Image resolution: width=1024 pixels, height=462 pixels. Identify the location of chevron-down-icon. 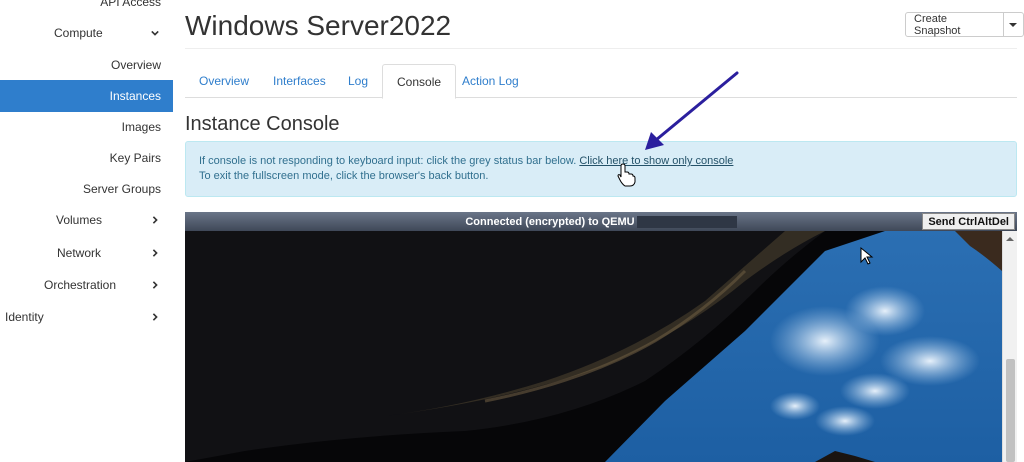
(155, 33).